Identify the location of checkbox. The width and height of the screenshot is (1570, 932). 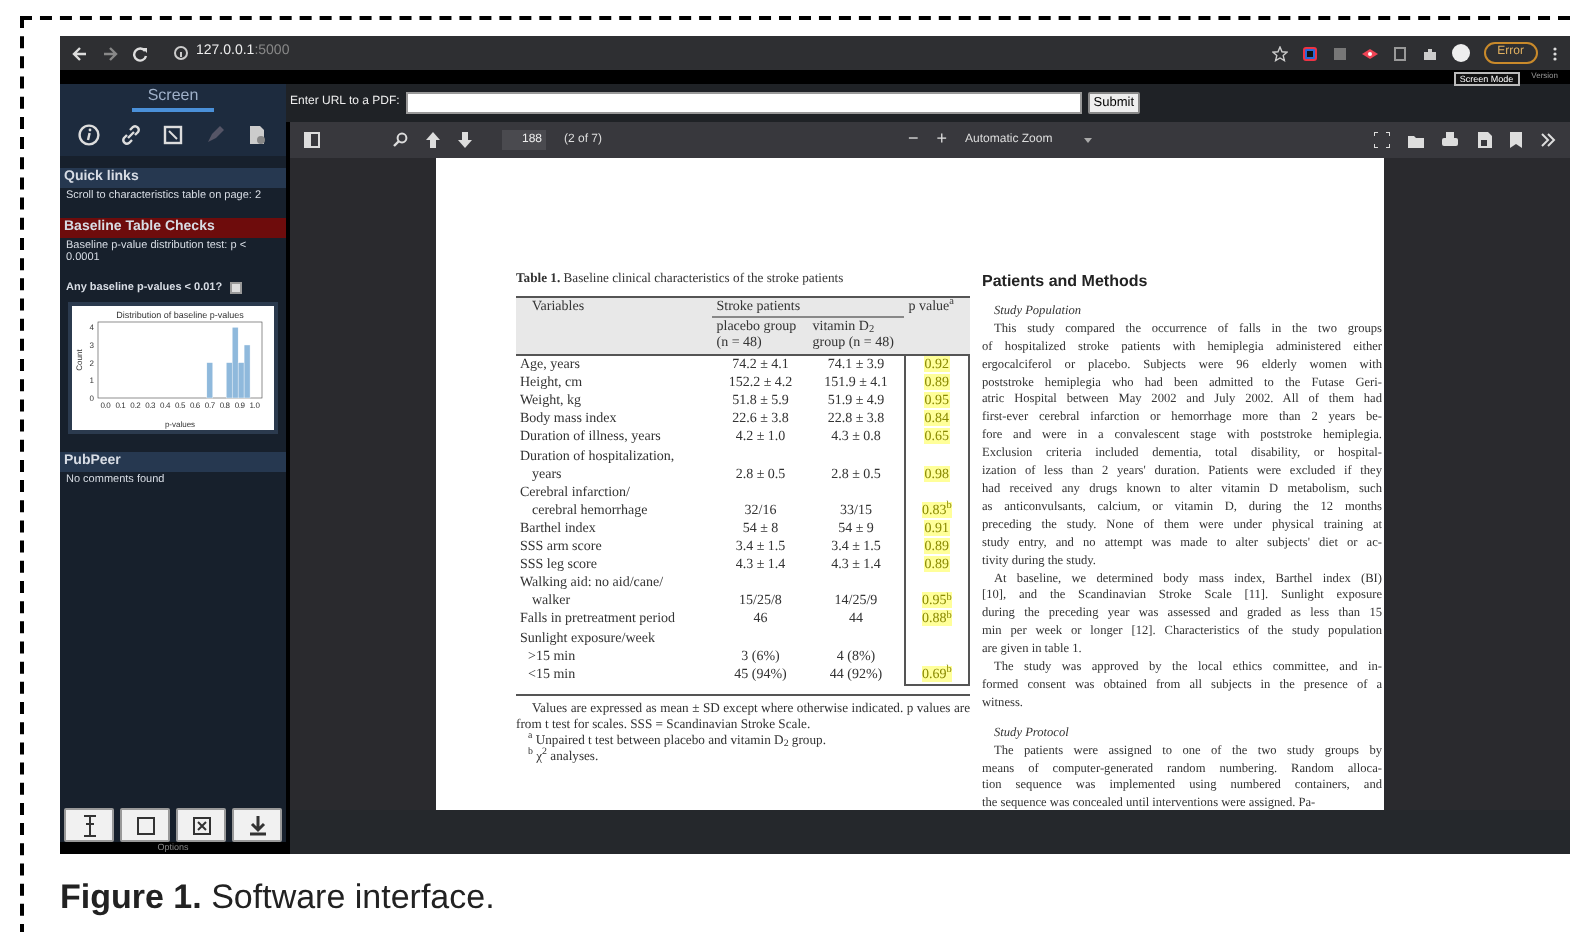
(236, 287).